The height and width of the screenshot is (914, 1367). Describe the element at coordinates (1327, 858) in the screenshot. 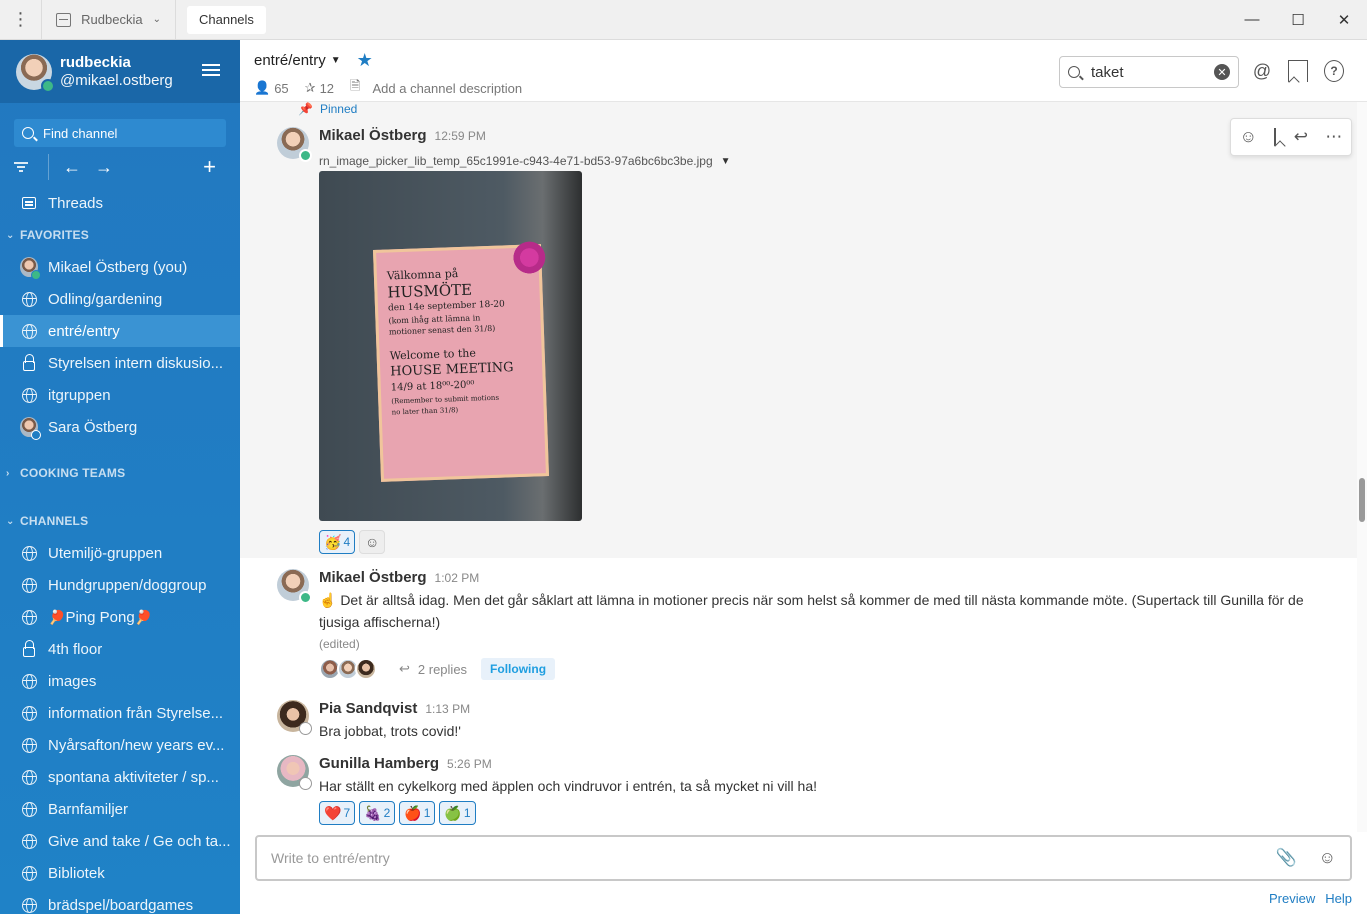

I see `emoji-picker-icon: ☺` at that location.